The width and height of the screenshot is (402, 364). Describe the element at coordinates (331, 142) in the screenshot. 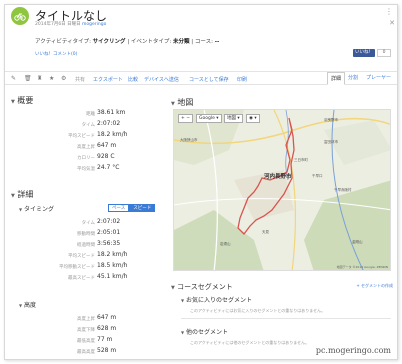

I see `map-place-label: 富田林市` at that location.